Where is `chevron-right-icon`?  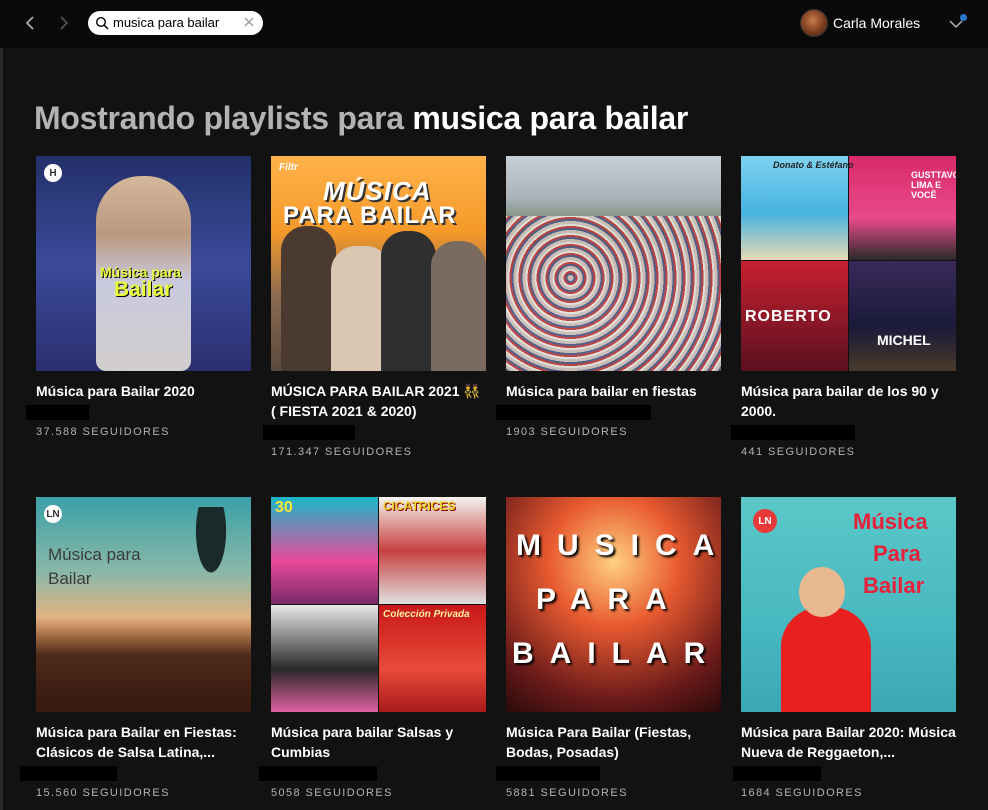 chevron-right-icon is located at coordinates (64, 23).